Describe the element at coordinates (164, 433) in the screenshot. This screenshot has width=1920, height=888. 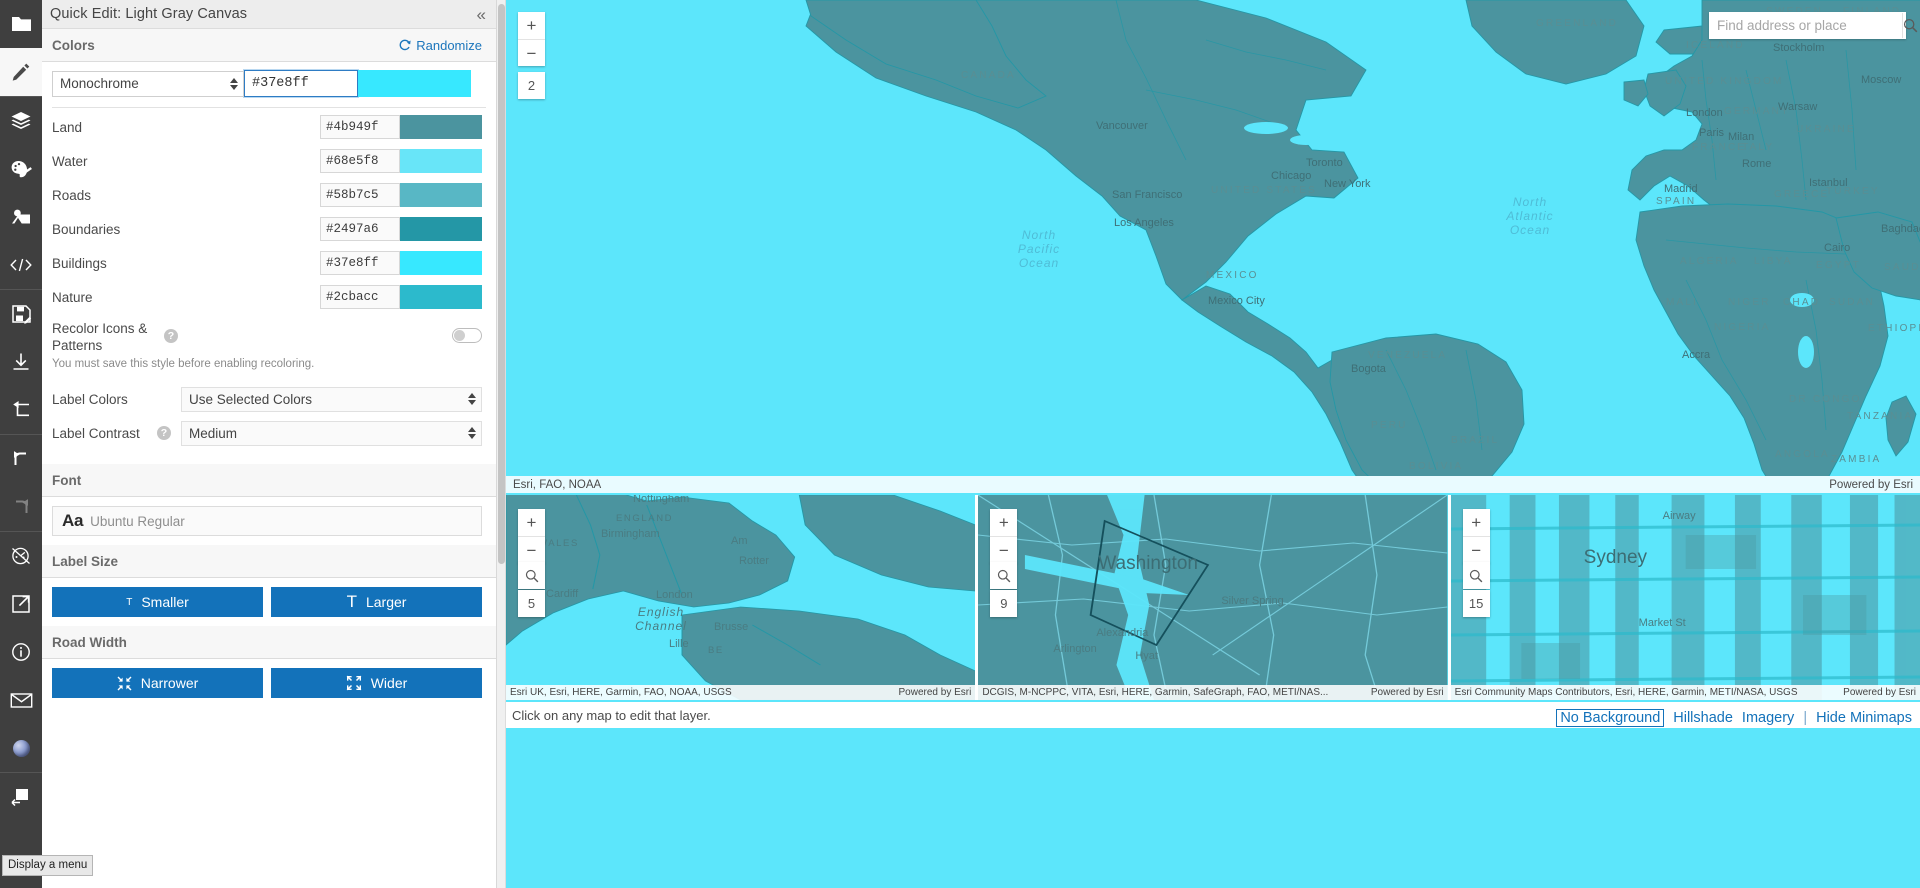
I see `label-contrast-help-icon: ?` at that location.